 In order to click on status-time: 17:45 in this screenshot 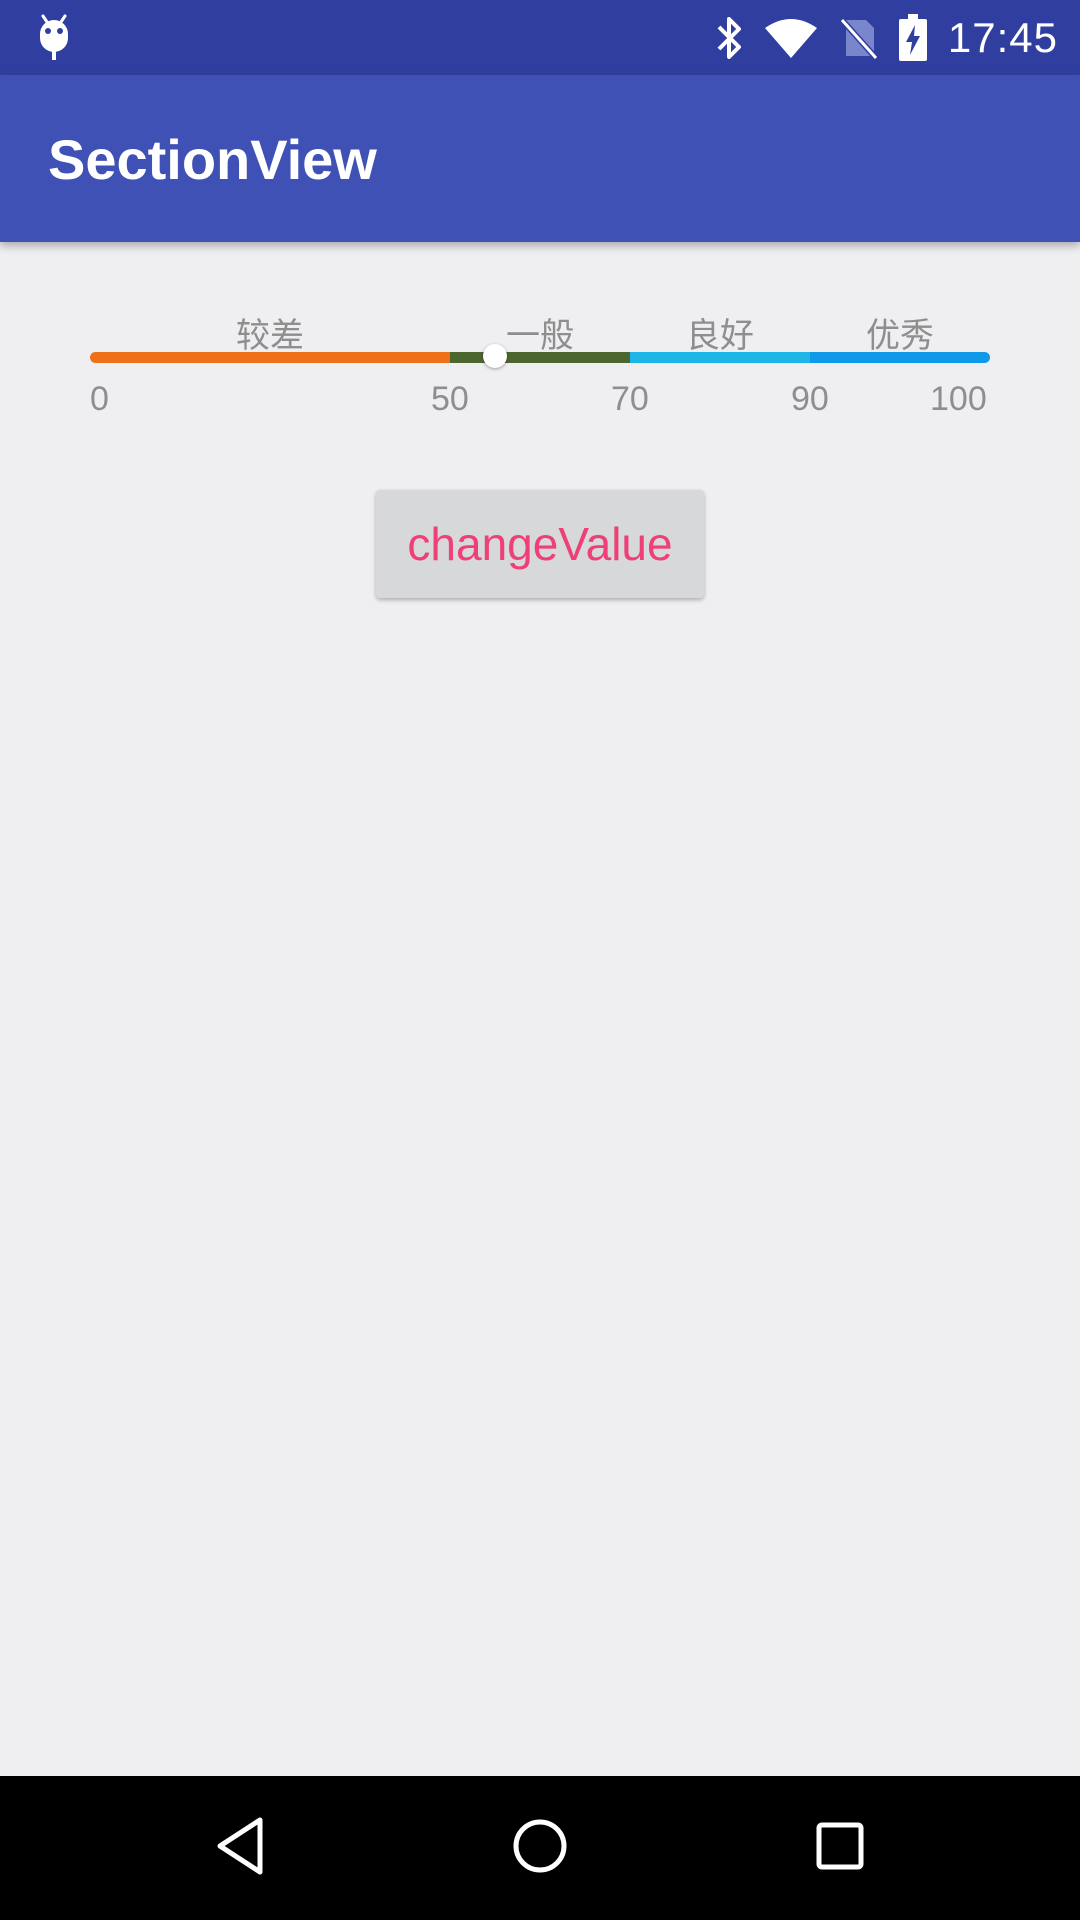, I will do `click(1002, 37)`.